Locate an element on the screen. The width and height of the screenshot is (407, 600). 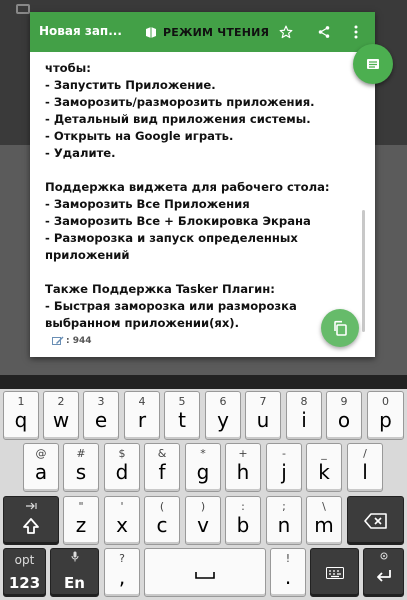
note-scrollbar is located at coordinates (363, 271).